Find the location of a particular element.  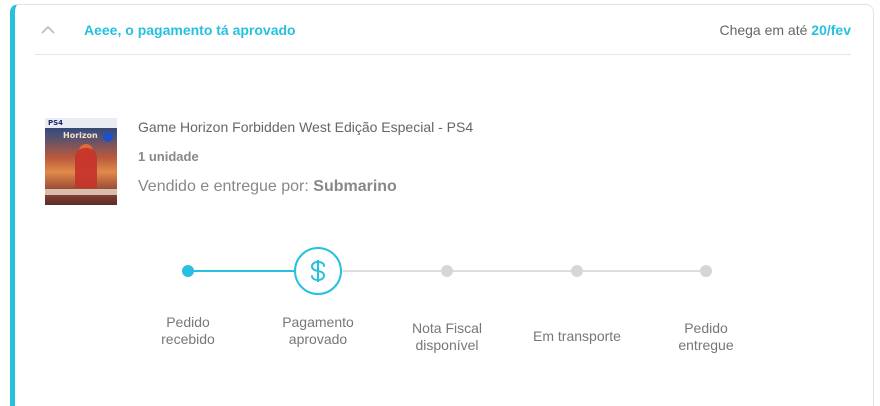

cover-band is located at coordinates (81, 192).